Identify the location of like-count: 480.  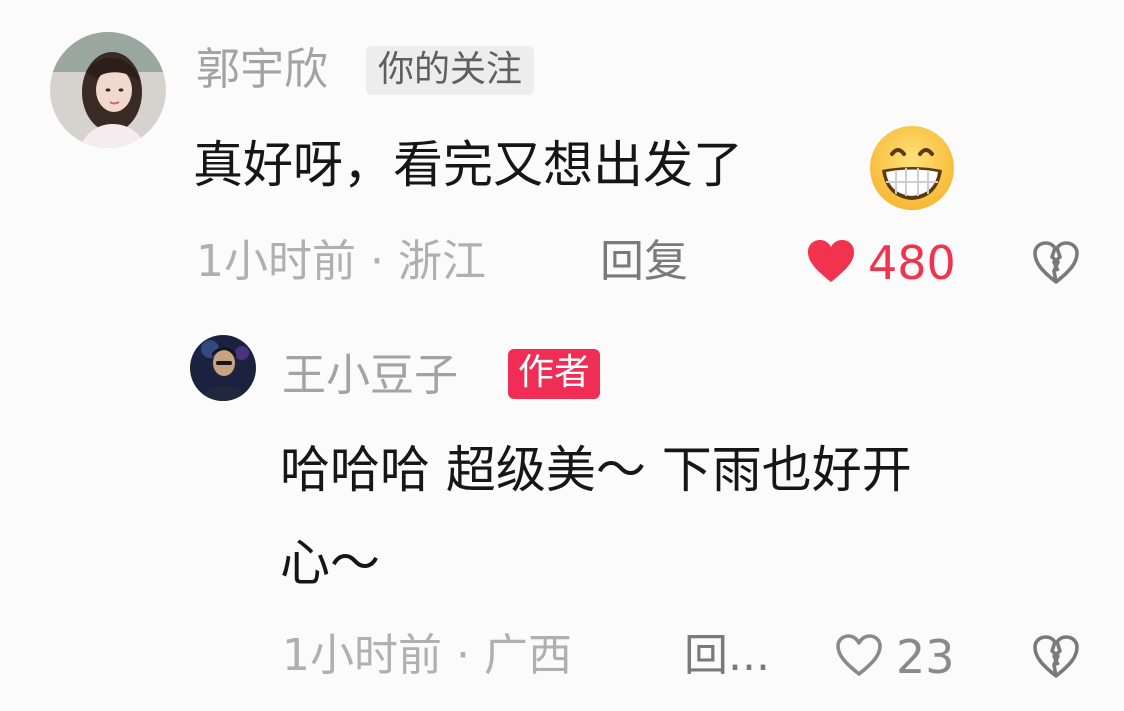
(912, 263).